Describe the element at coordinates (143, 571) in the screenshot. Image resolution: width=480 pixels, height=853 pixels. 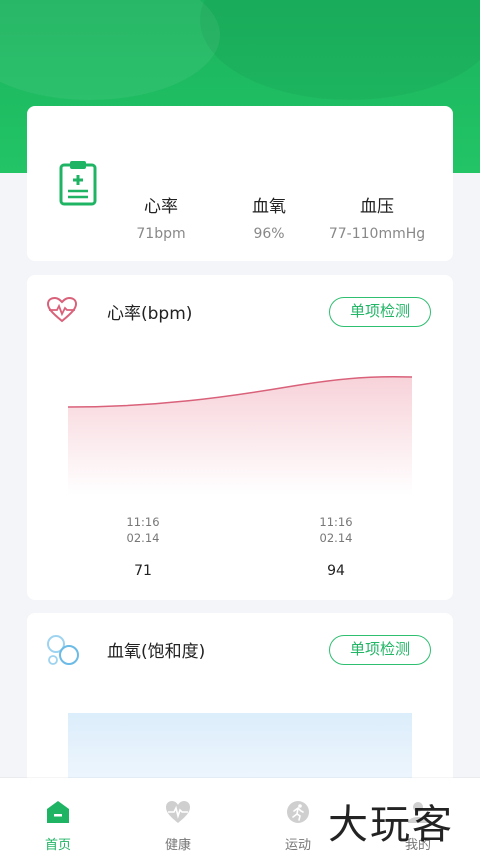
I see `data-value-label: 71` at that location.